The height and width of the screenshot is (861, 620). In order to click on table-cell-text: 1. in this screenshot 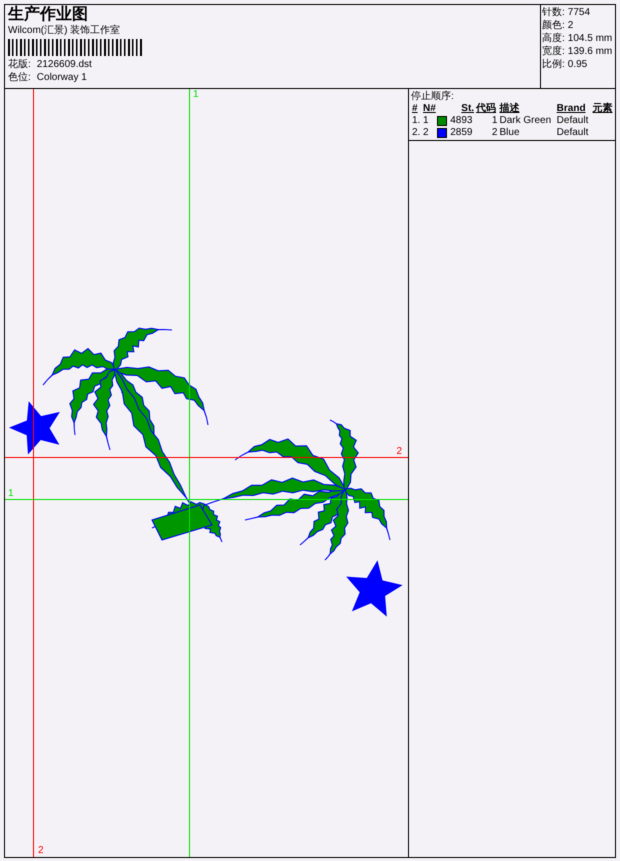, I will do `click(416, 121)`.